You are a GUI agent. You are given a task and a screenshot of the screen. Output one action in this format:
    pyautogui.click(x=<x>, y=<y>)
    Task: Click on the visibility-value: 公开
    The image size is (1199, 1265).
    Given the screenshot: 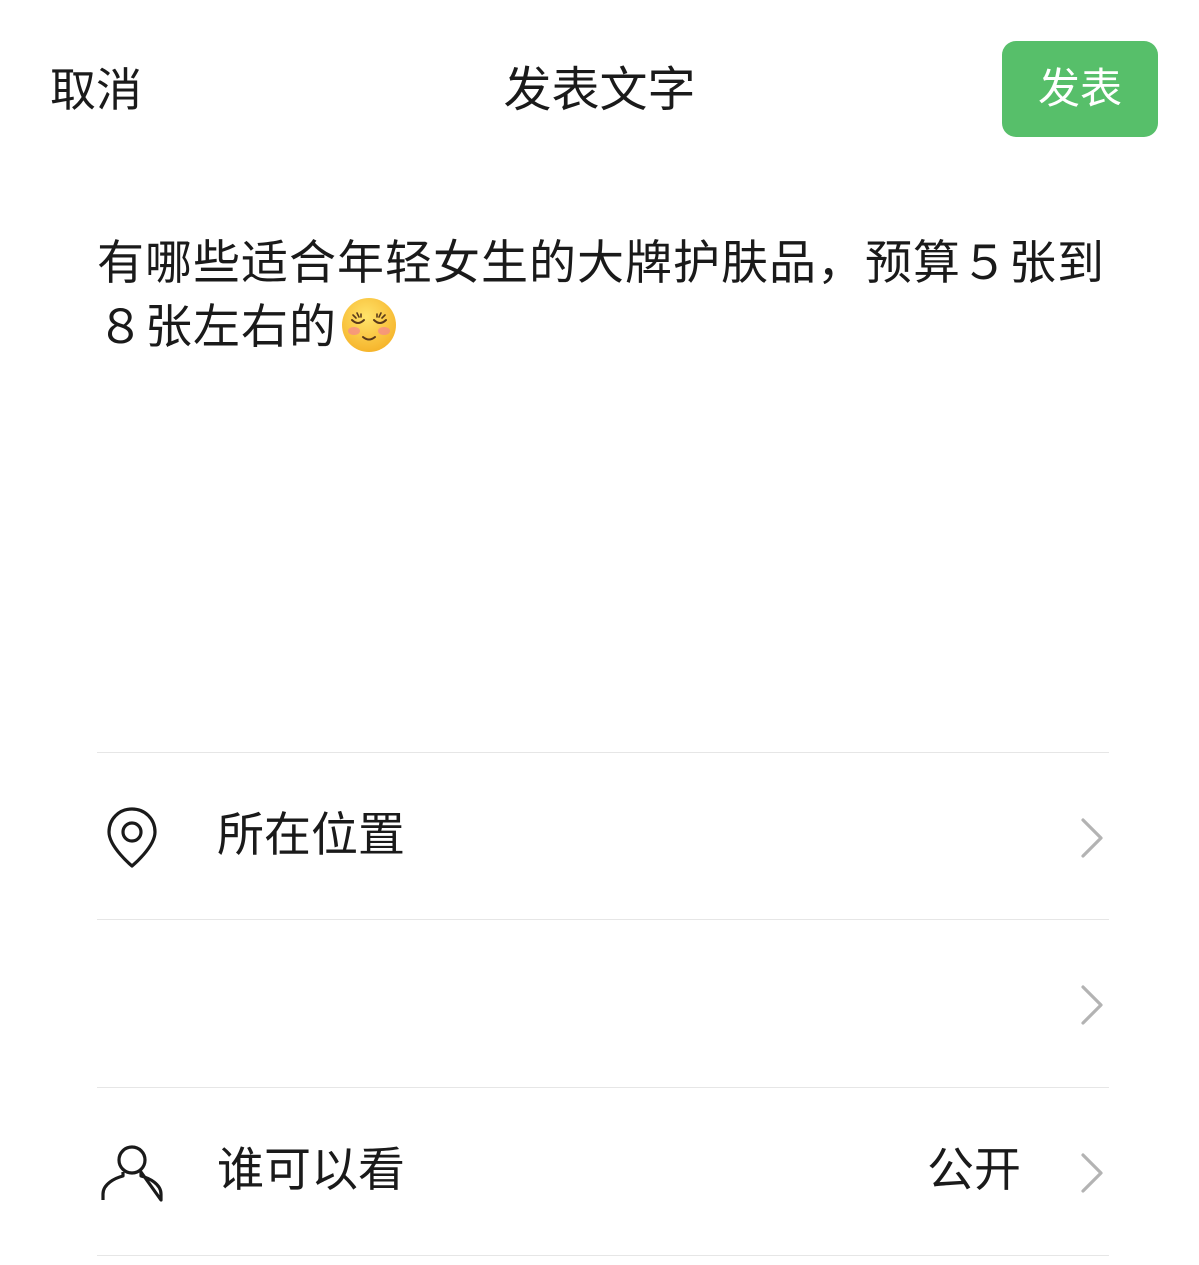 What is the action you would take?
    pyautogui.click(x=974, y=1170)
    